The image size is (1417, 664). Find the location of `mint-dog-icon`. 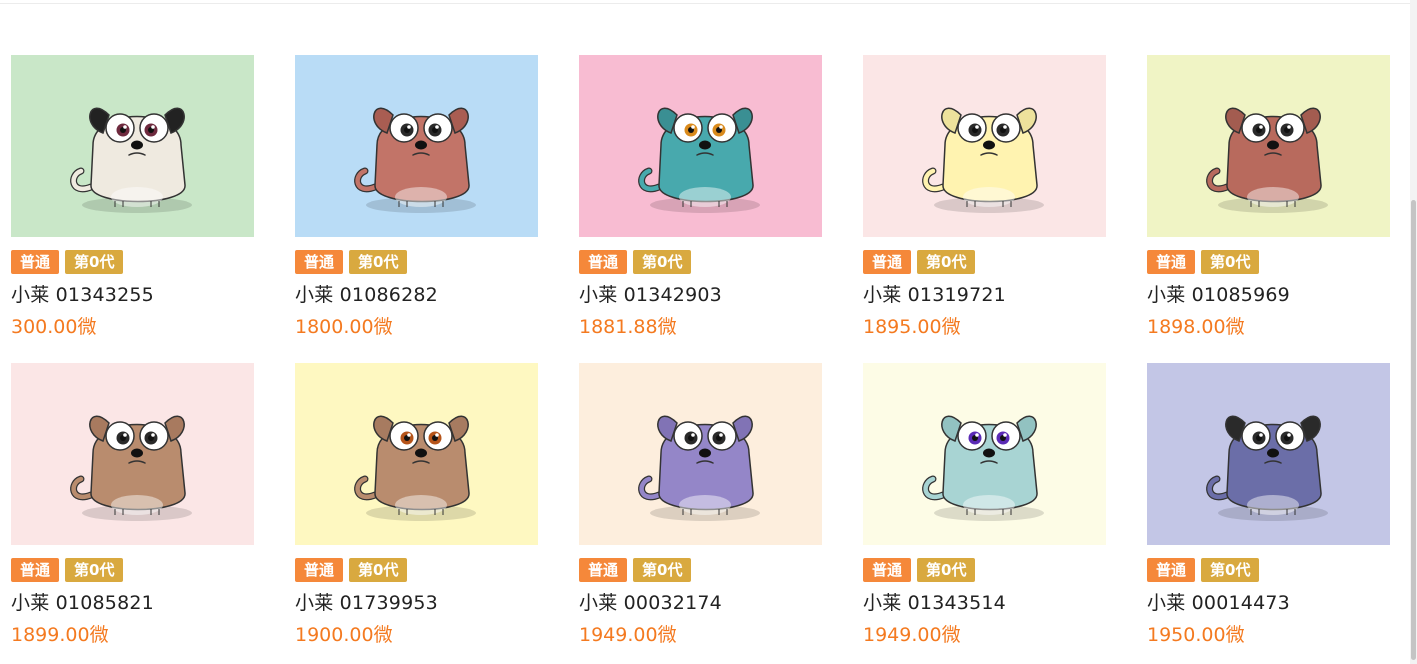

mint-dog-icon is located at coordinates (984, 454).